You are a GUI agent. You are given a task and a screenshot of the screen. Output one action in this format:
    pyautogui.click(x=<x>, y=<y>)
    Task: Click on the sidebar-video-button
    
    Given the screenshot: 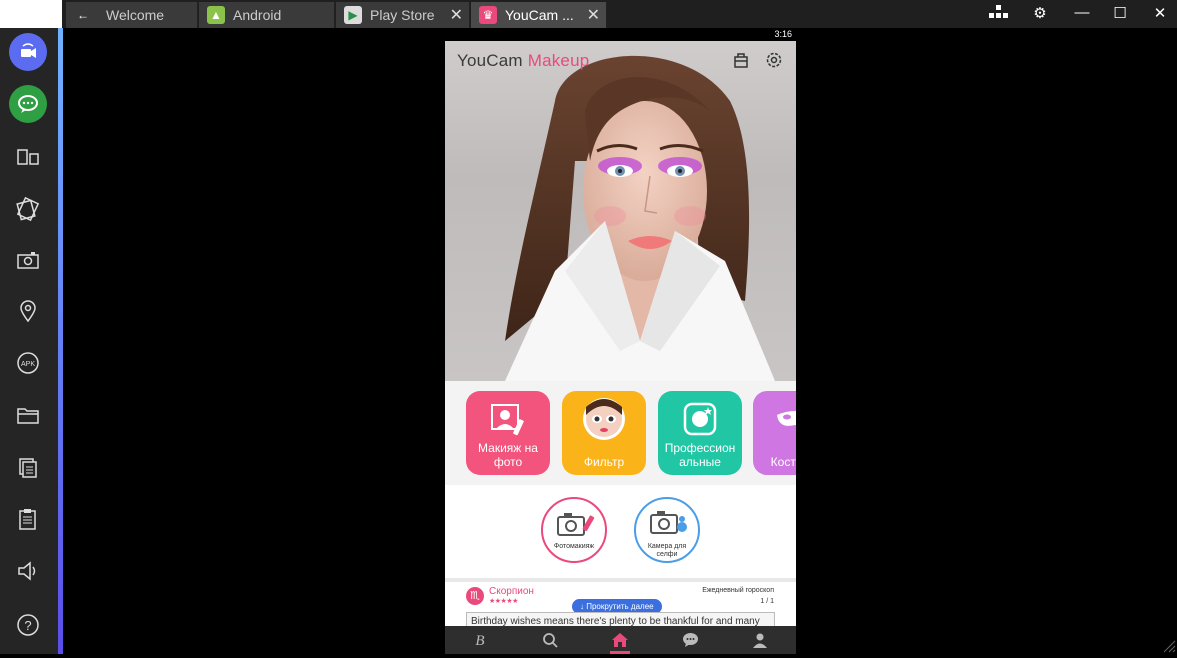 What is the action you would take?
    pyautogui.click(x=28, y=52)
    